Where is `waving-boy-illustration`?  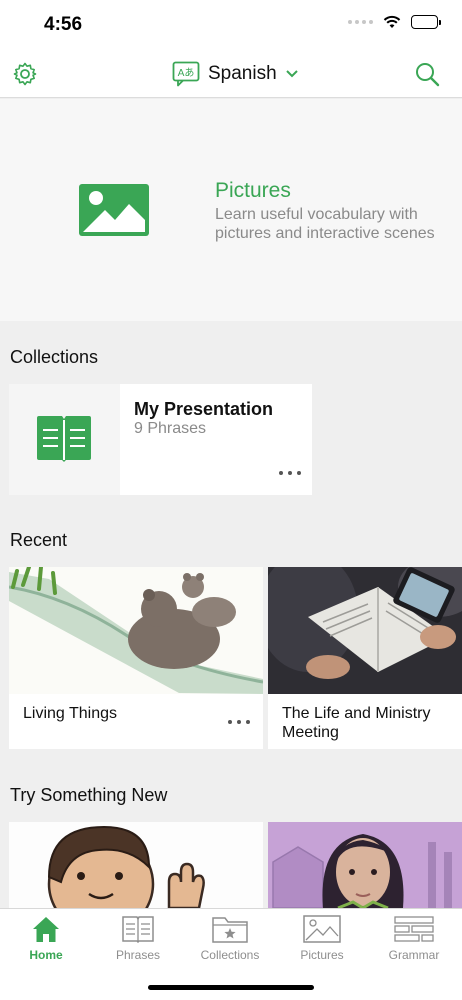 waving-boy-illustration is located at coordinates (136, 865).